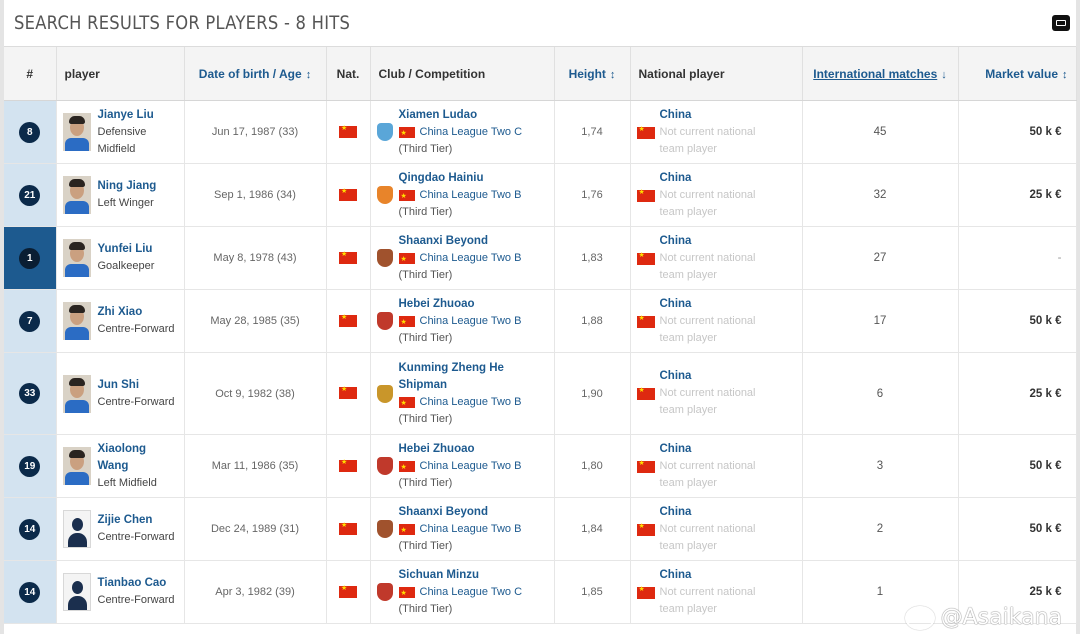  Describe the element at coordinates (462, 74) in the screenshot. I see `col-header-club: Club / Competition` at that location.